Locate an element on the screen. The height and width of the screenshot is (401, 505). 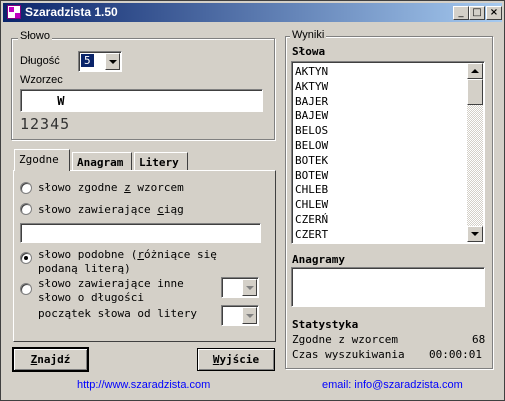
tab-litery: Litery is located at coordinates (161, 161).